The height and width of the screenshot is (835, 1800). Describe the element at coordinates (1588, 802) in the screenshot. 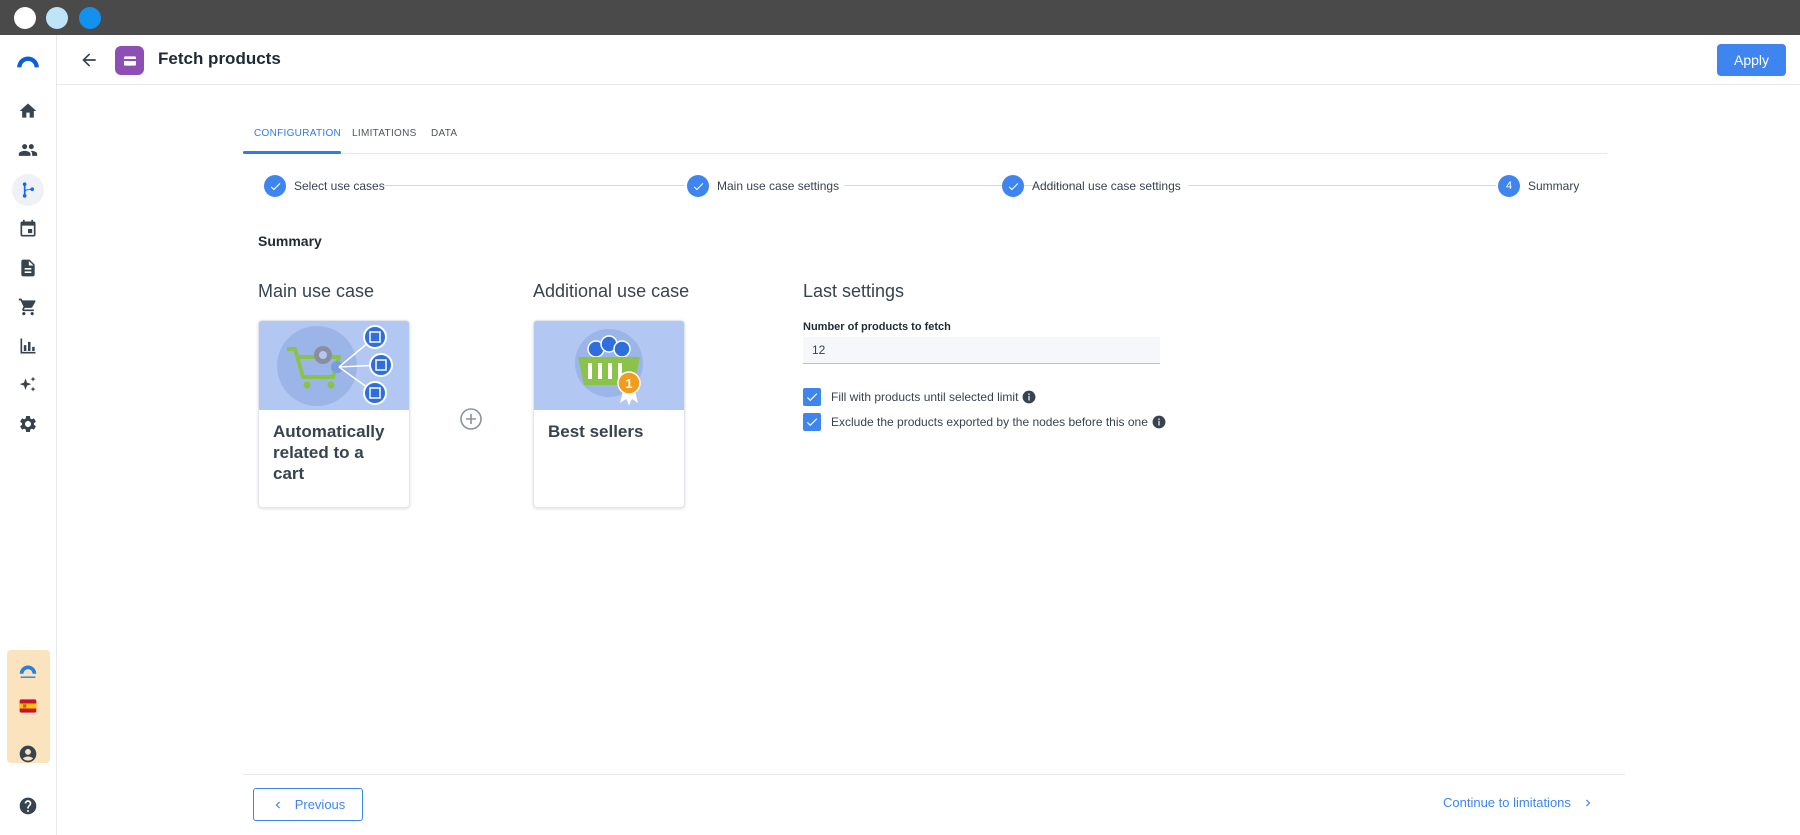

I see `chevron-right-icon` at that location.